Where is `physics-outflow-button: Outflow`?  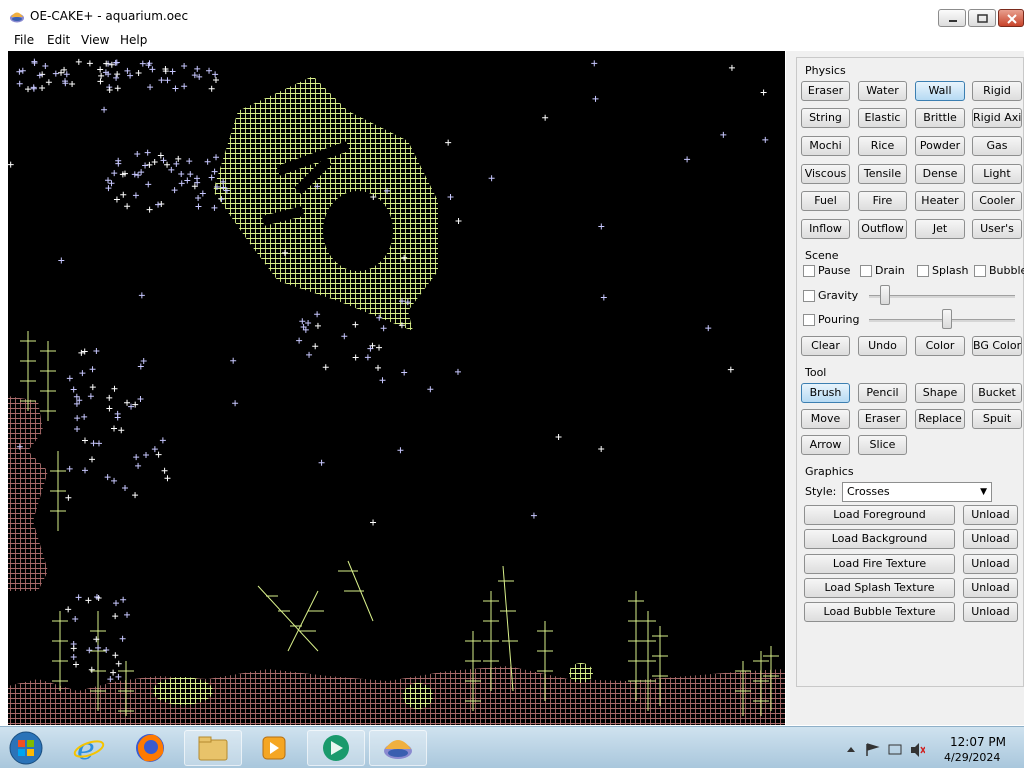 physics-outflow-button: Outflow is located at coordinates (882, 229).